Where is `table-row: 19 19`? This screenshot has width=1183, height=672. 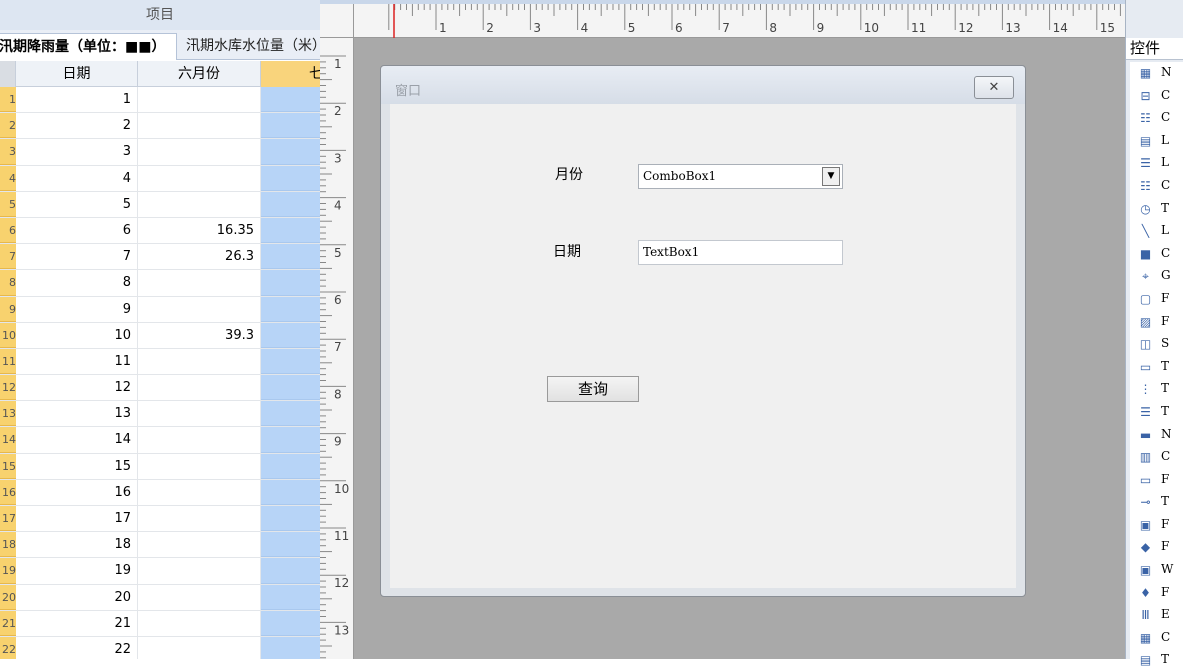
table-row: 19 19 is located at coordinates (160, 571).